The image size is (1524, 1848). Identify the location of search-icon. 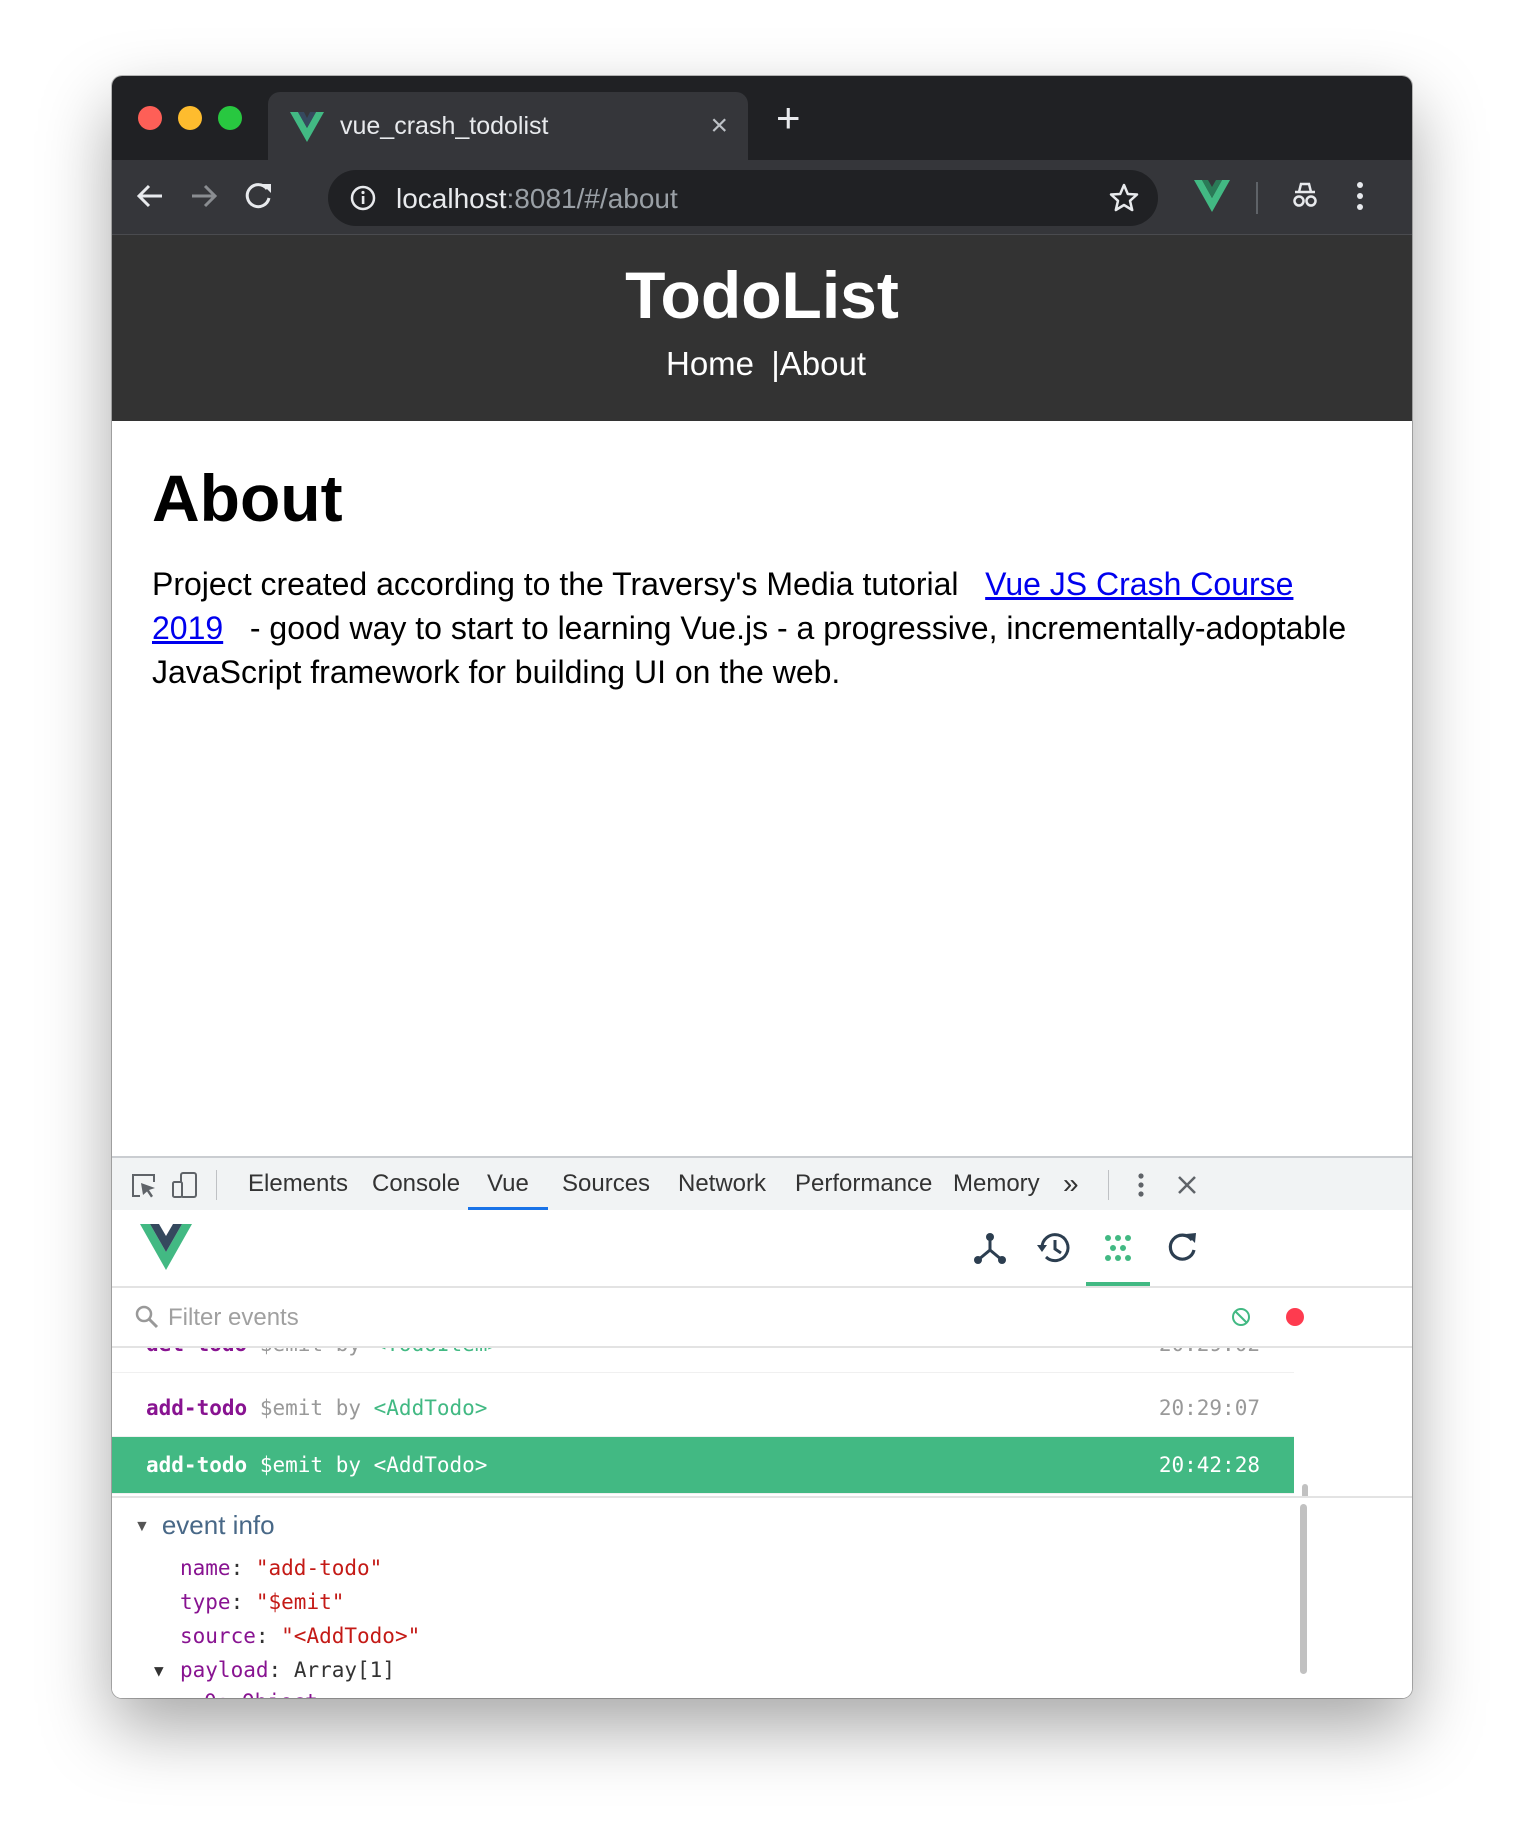
(147, 1317).